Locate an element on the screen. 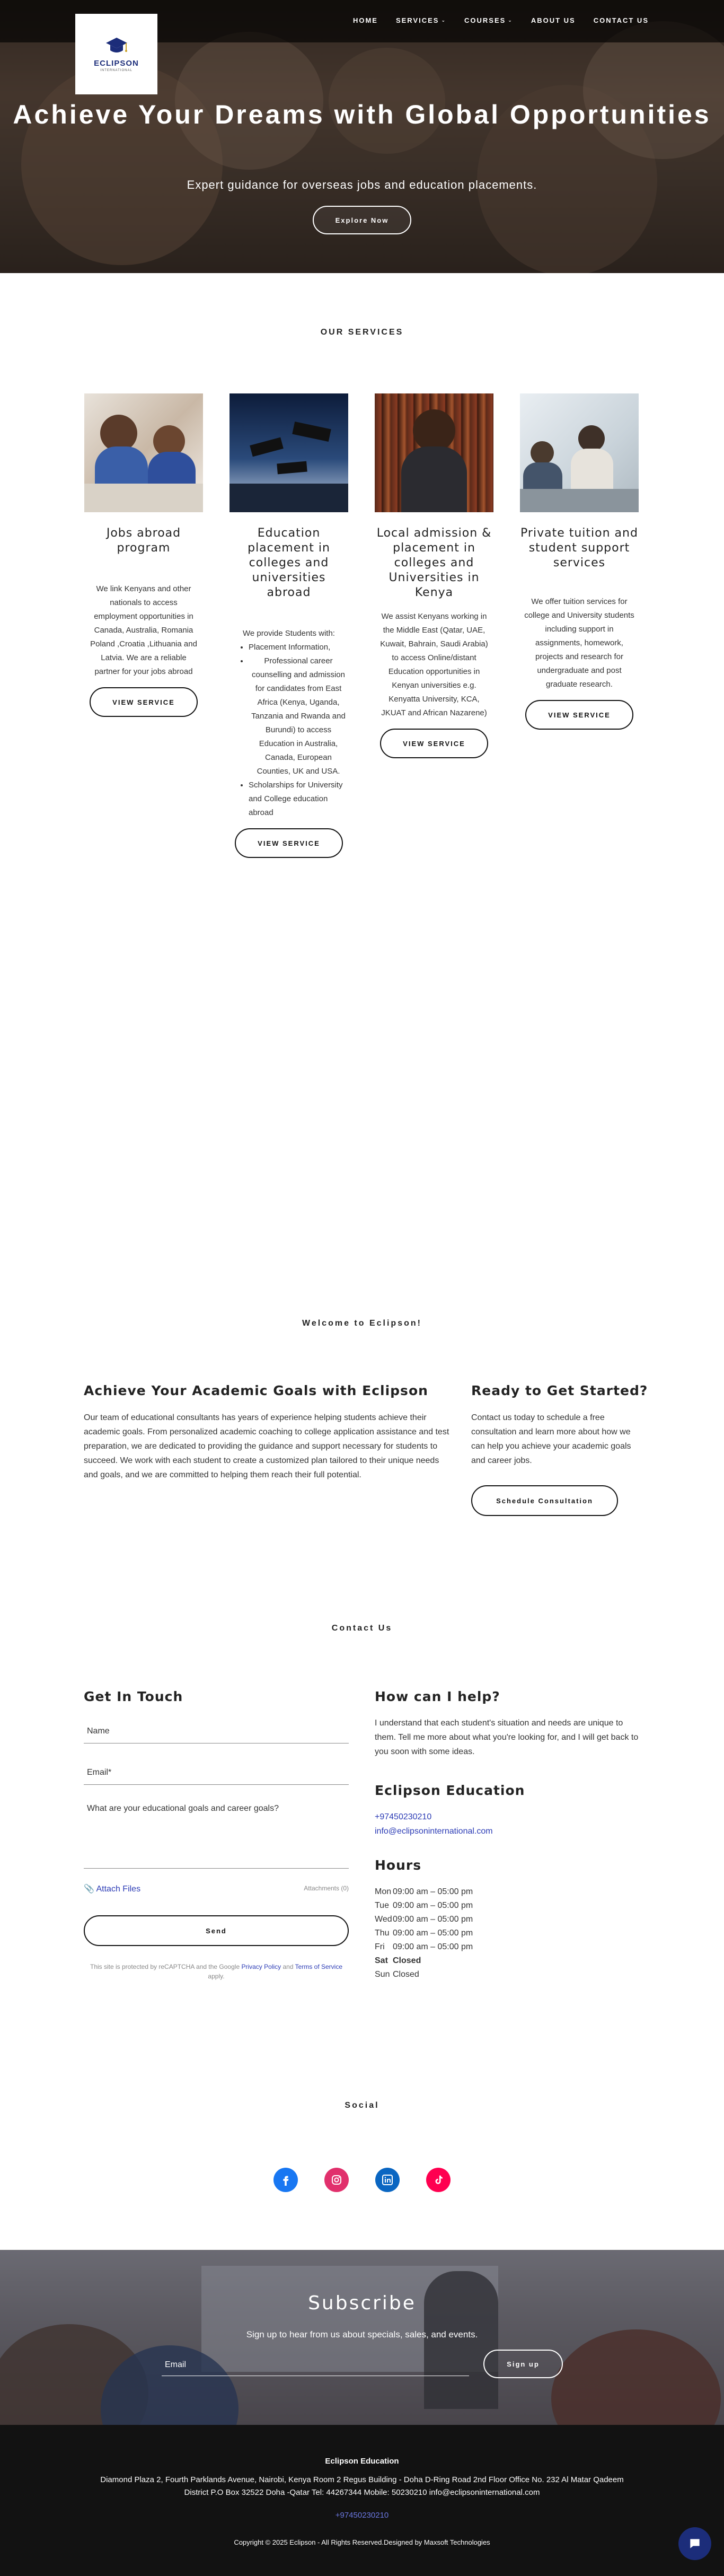 Image resolution: width=724 pixels, height=2576 pixels. terms-of-service-link: Terms of Service is located at coordinates (318, 1966).